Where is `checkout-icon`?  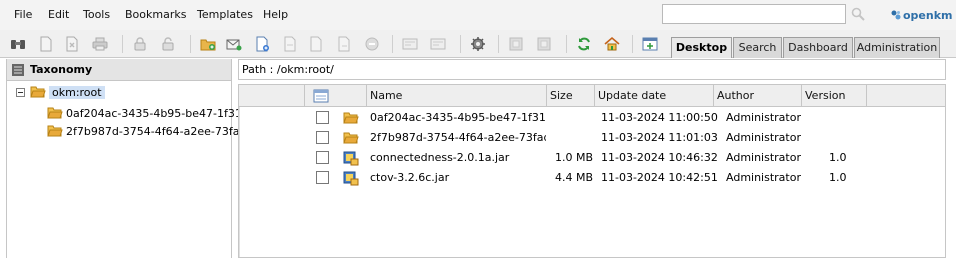 checkout-icon is located at coordinates (316, 44).